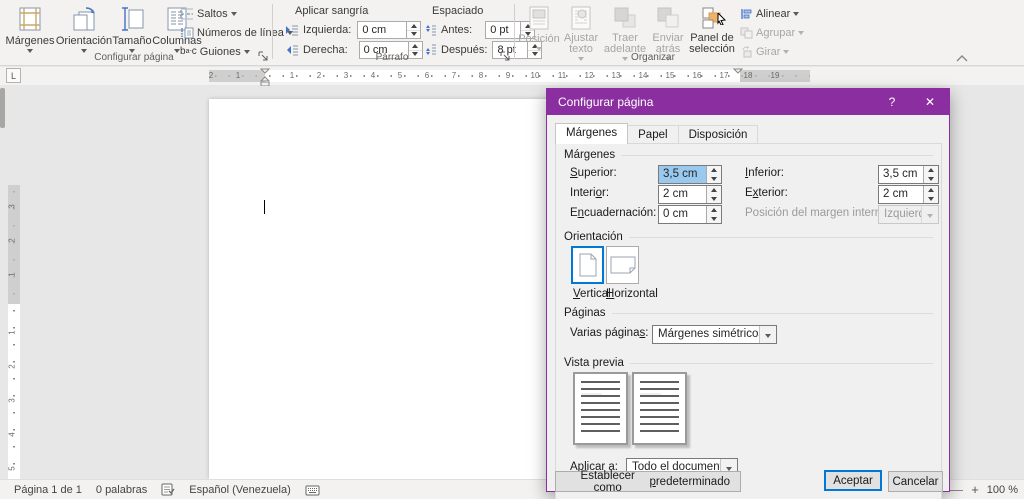 The width and height of the screenshot is (1024, 499). I want to click on breaks-button: Saltos, so click(208, 13).